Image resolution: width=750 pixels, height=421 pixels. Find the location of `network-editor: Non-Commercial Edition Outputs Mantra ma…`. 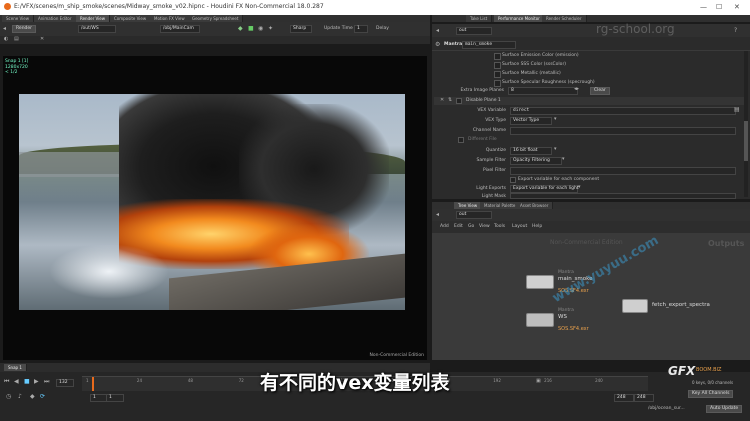

network-editor: Non-Commercial Edition Outputs Mantra ma… is located at coordinates (591, 296).